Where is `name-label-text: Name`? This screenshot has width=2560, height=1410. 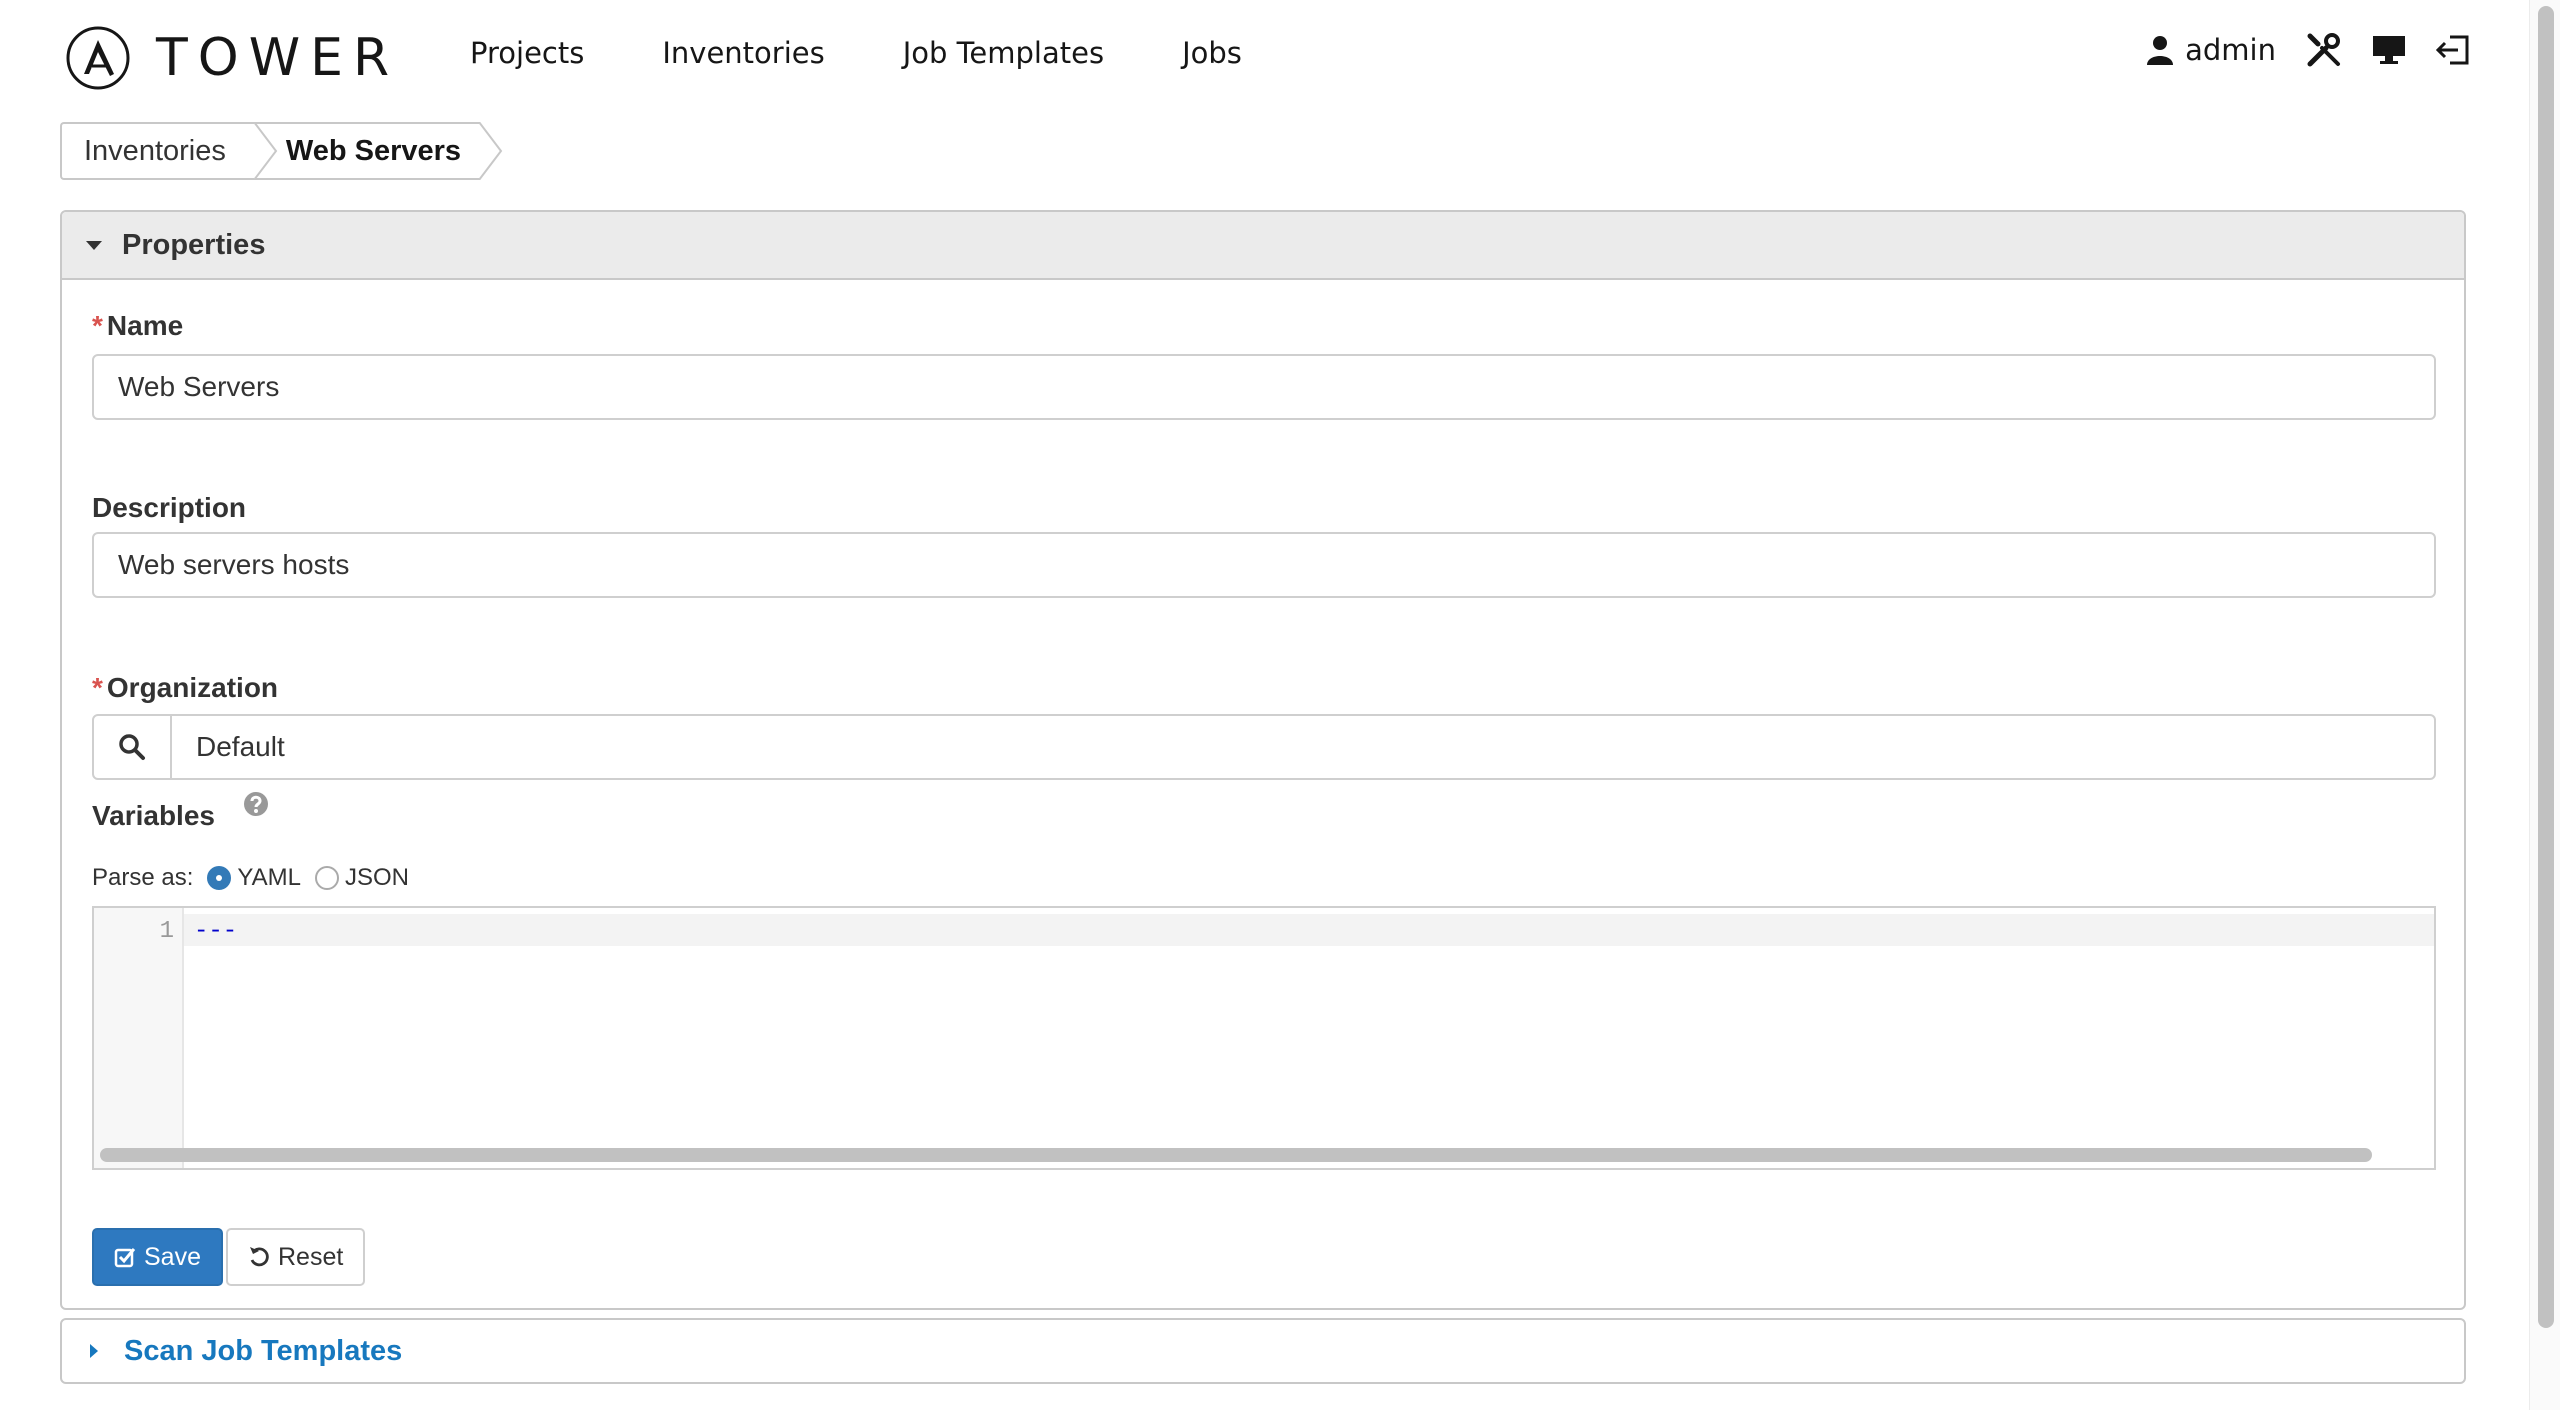
name-label-text: Name is located at coordinates (145, 325).